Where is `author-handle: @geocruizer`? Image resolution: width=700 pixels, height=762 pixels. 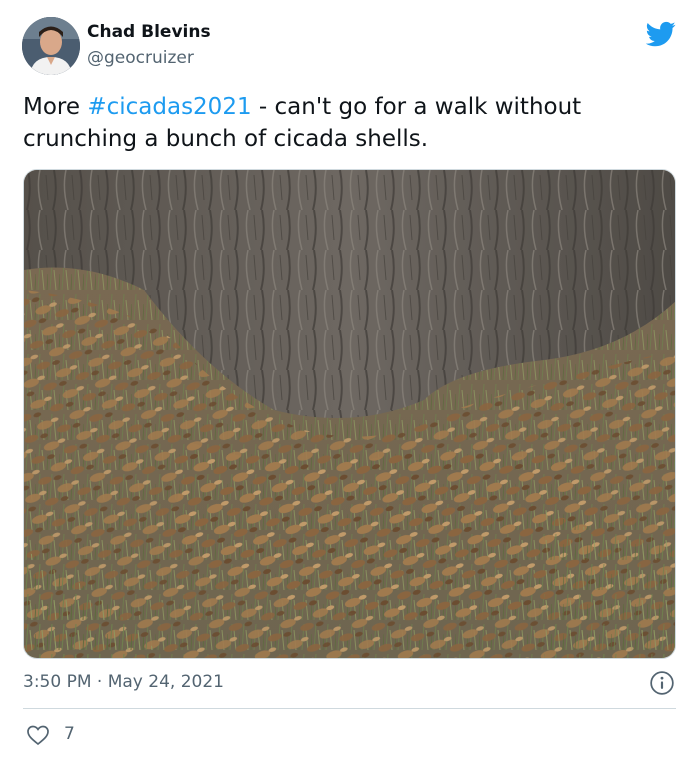 author-handle: @geocruizer is located at coordinates (140, 58).